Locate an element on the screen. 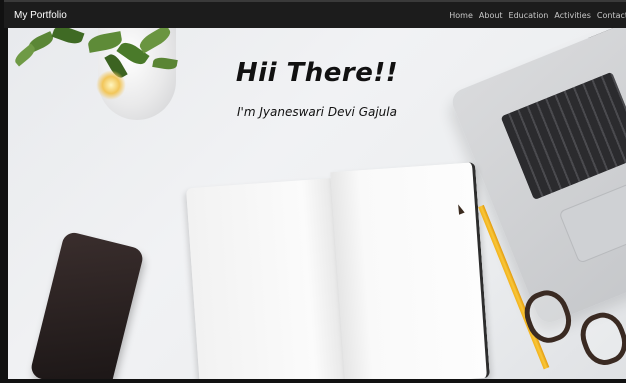 This screenshot has width=626, height=383. brand-link: My Portfolio is located at coordinates (40, 15).